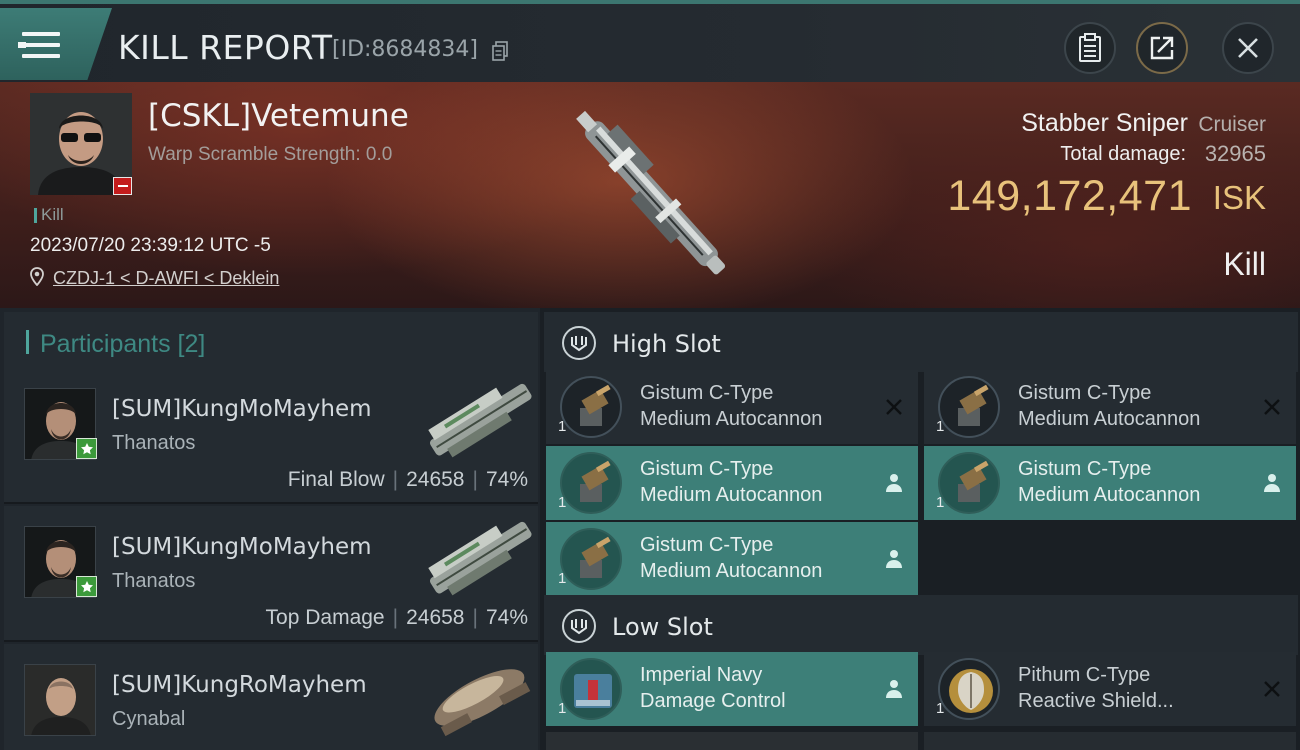 The height and width of the screenshot is (750, 1300). I want to click on isk-value: 149,172,471, so click(1069, 196).